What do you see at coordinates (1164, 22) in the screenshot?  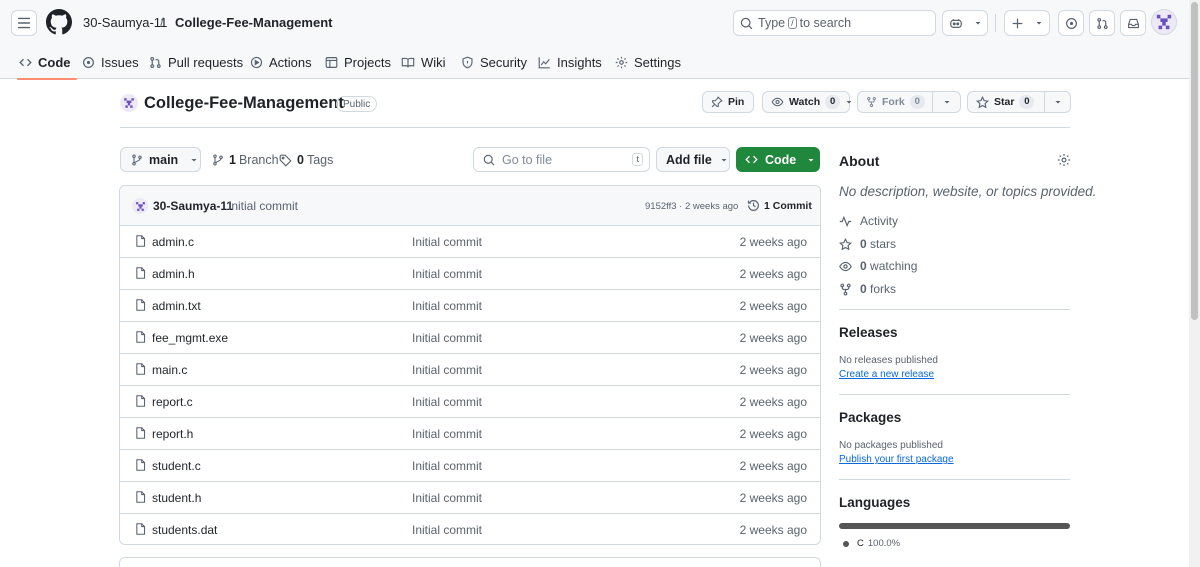 I see `user-avatar` at bounding box center [1164, 22].